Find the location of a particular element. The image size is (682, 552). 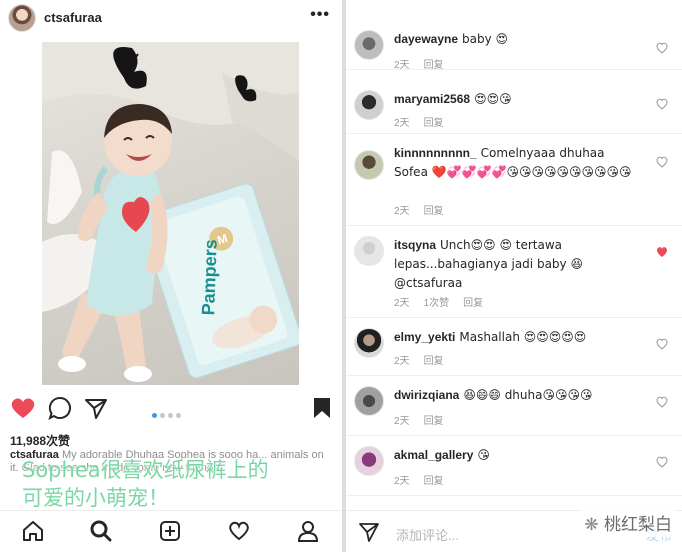

carousel-indicator is located at coordinates (168, 414).